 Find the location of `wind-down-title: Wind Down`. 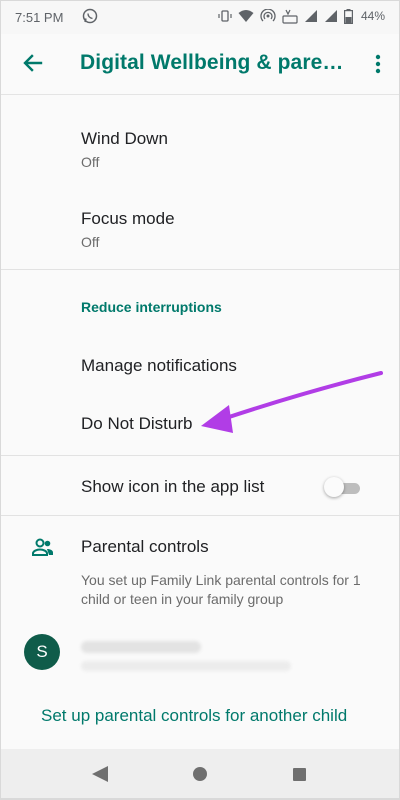

wind-down-title: Wind Down is located at coordinates (124, 138).